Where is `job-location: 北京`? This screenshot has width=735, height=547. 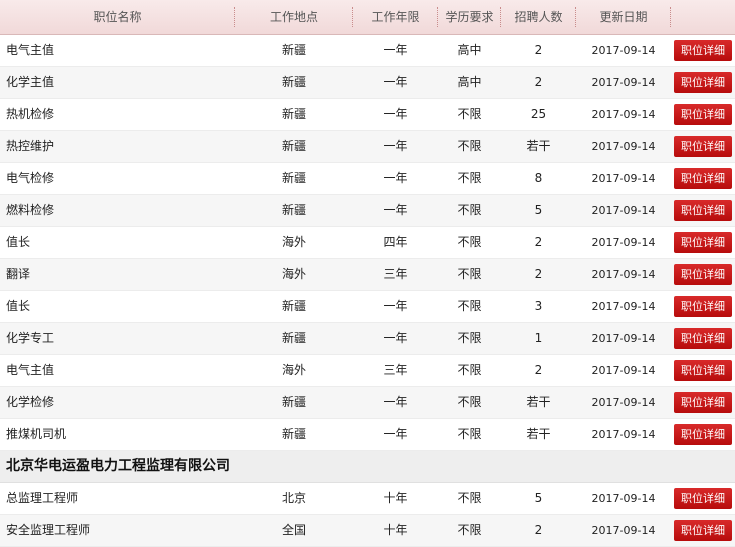 job-location: 北京 is located at coordinates (293, 498).